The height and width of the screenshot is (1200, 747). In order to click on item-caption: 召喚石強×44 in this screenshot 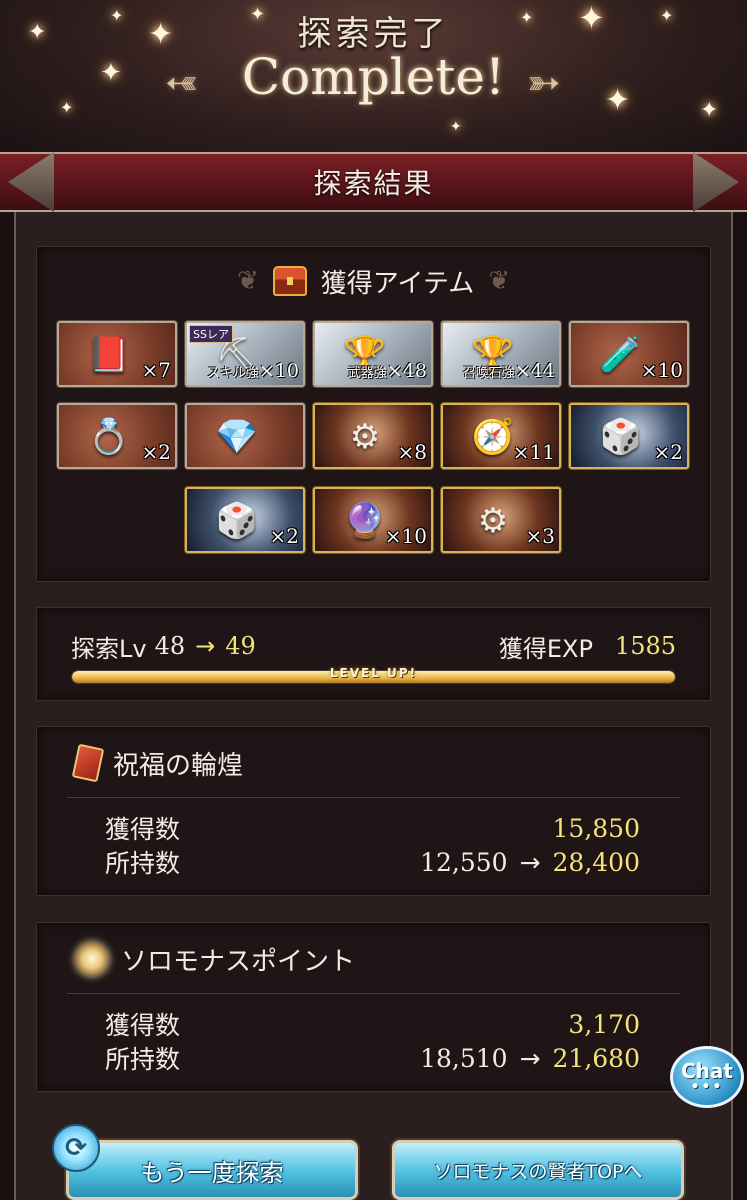, I will do `click(501, 371)`.